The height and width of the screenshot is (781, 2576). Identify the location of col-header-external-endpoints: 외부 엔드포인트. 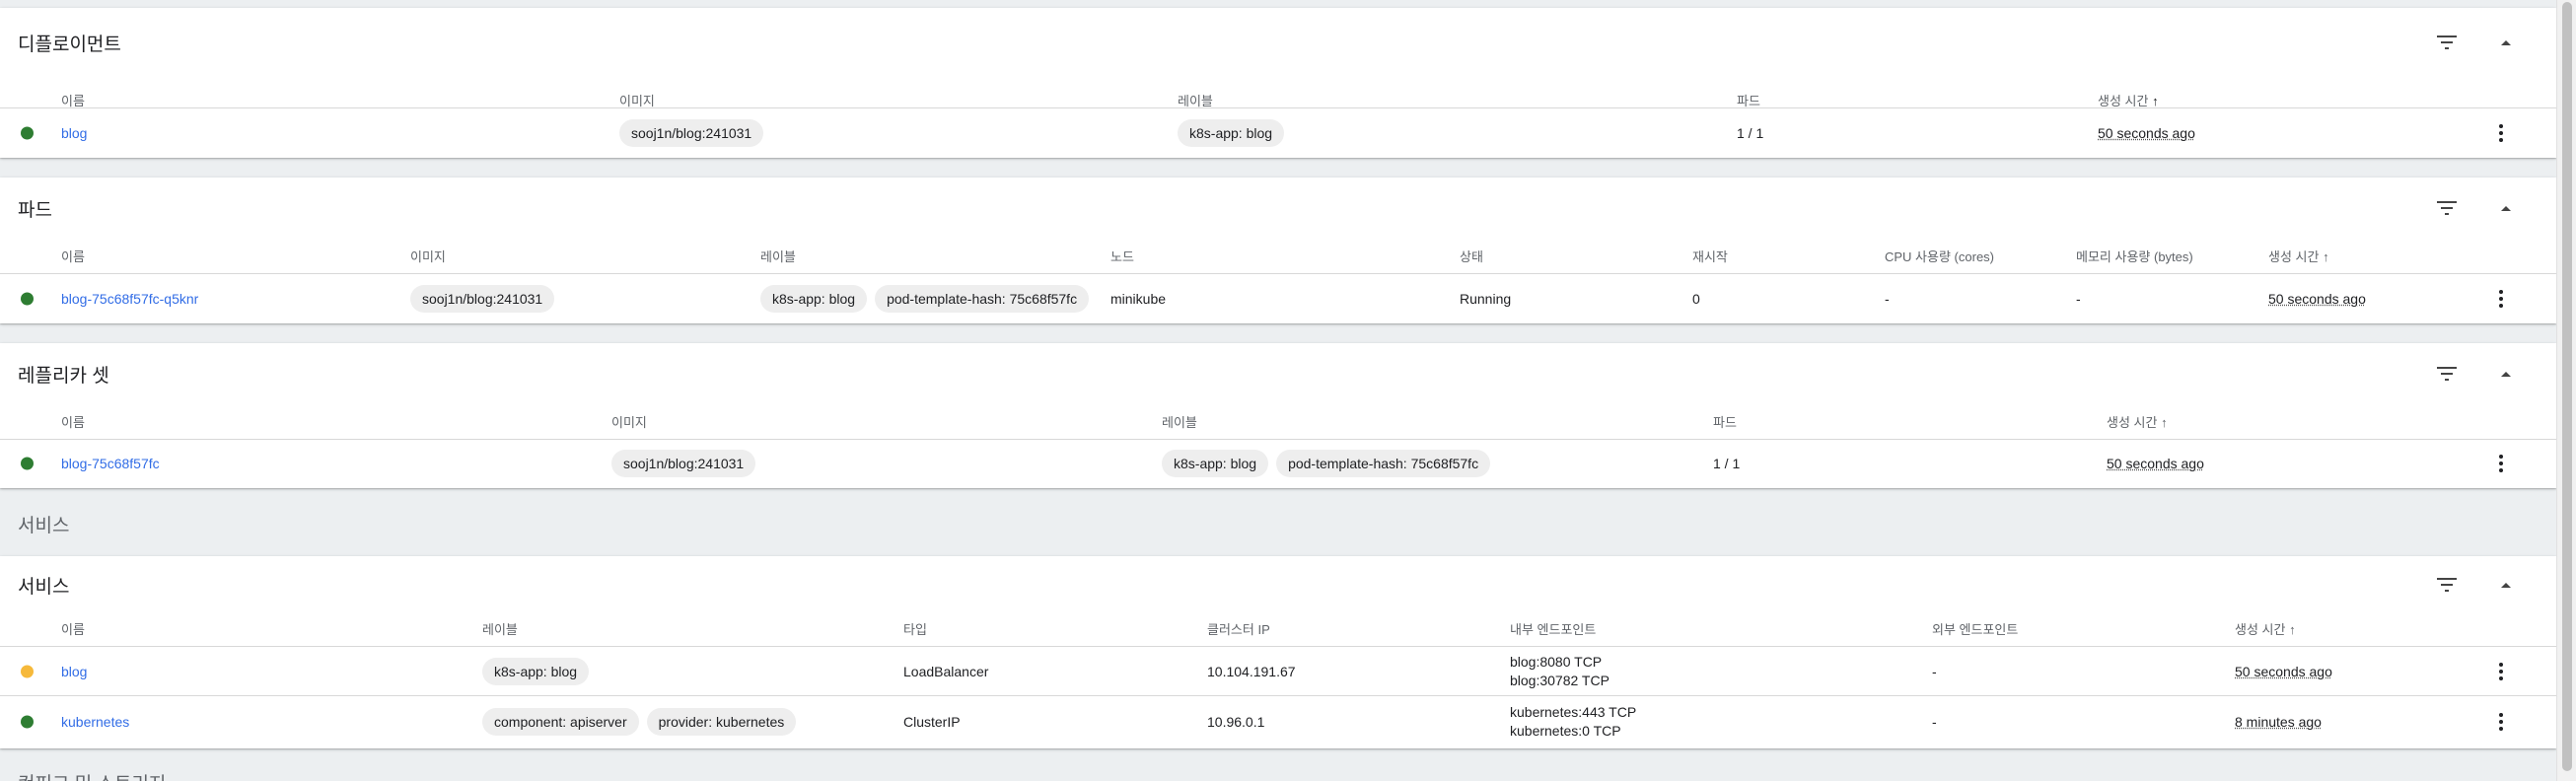
(1975, 630).